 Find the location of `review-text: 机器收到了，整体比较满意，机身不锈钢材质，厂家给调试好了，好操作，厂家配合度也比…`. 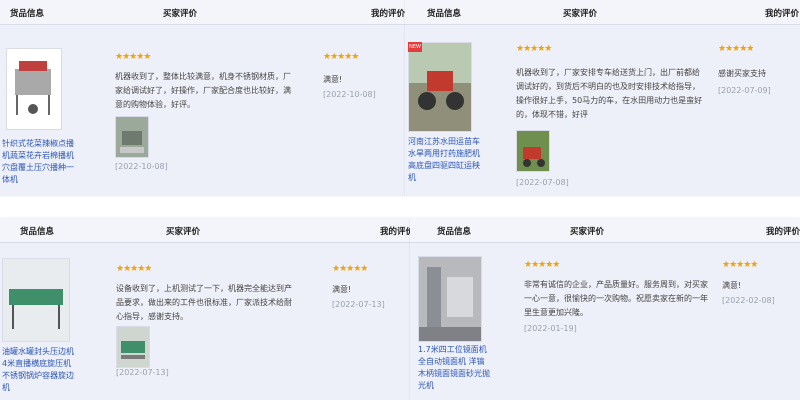

review-text: 机器收到了，整体比较满意，机身不锈钢材质，厂家给调试好了，好操作，厂家配合度也比… is located at coordinates (203, 90).